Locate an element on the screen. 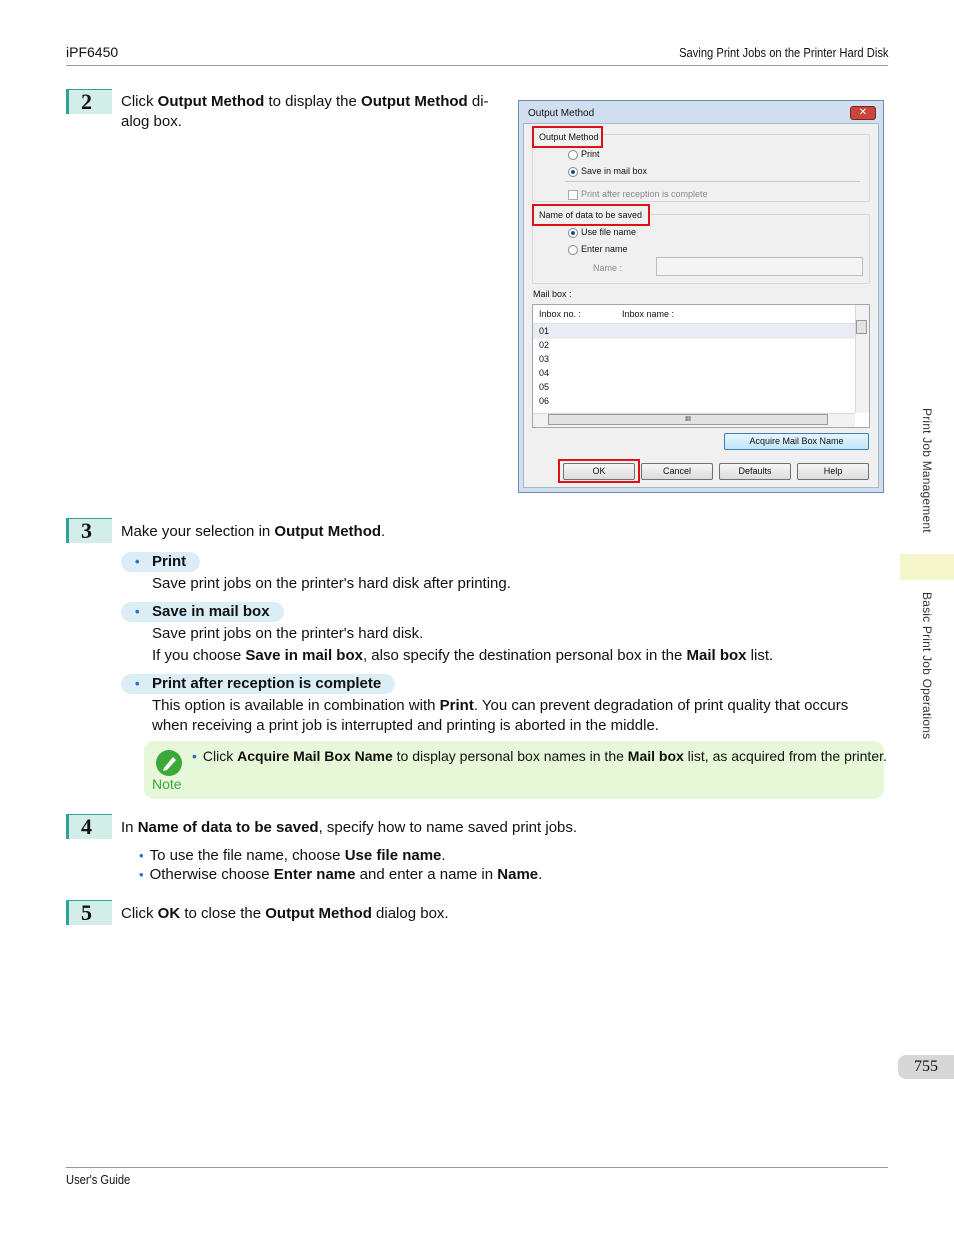  list-item: 03 is located at coordinates (544, 359).